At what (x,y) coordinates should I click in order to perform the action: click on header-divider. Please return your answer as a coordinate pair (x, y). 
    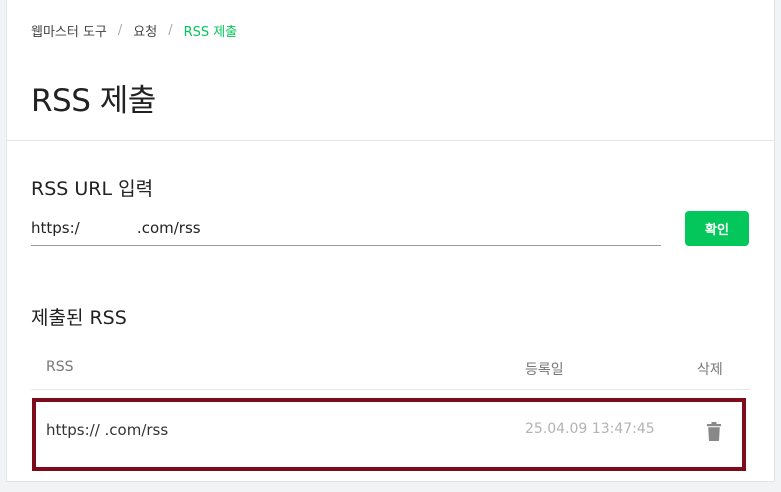
    Looking at the image, I should click on (390, 140).